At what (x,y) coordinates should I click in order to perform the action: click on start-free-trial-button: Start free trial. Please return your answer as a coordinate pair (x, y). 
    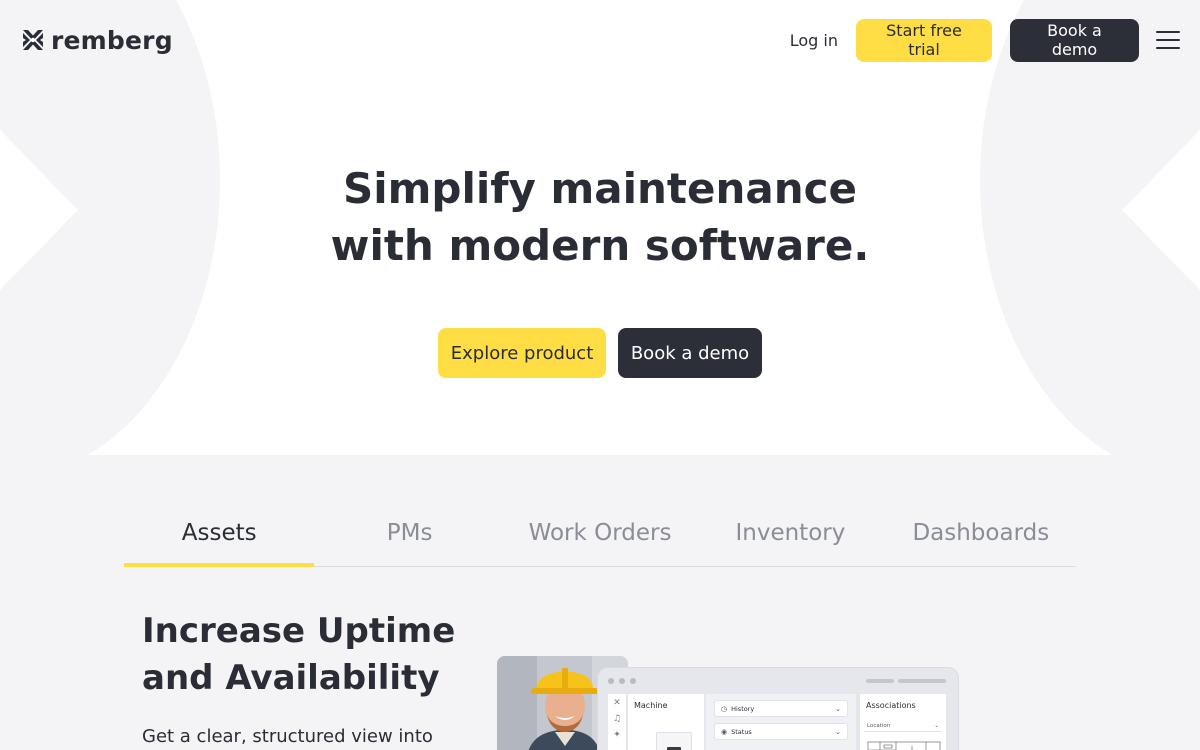
    Looking at the image, I should click on (924, 40).